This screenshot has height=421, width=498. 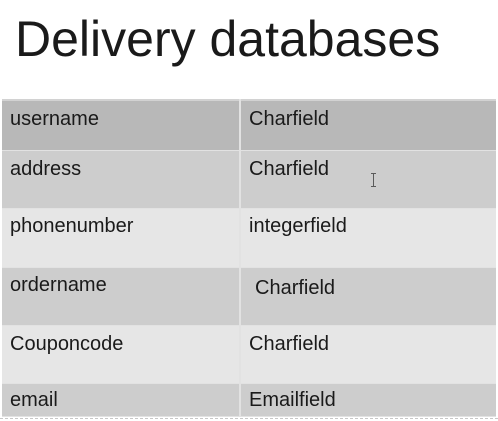 I want to click on table-row: Couponcode Charfield, so click(x=249, y=354).